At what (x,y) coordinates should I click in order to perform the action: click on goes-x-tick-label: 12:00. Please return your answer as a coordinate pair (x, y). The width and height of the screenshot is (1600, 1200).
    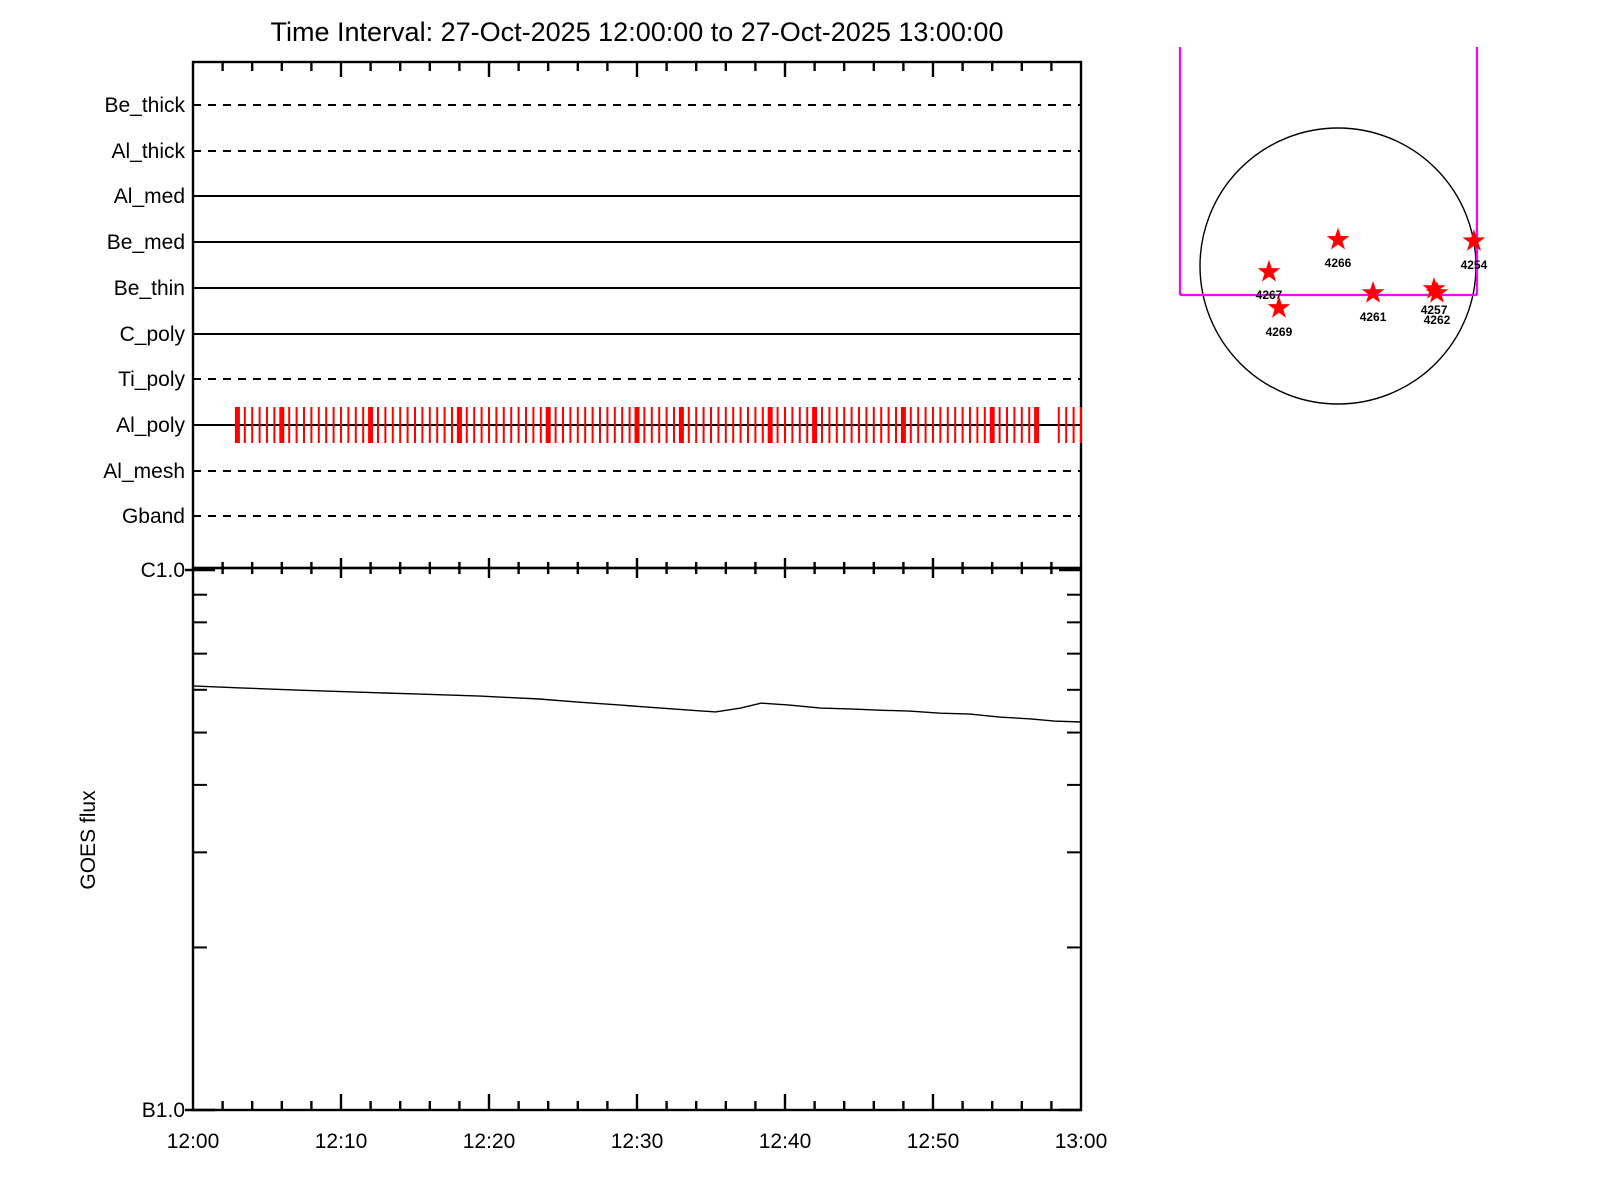
    Looking at the image, I should click on (193, 1141).